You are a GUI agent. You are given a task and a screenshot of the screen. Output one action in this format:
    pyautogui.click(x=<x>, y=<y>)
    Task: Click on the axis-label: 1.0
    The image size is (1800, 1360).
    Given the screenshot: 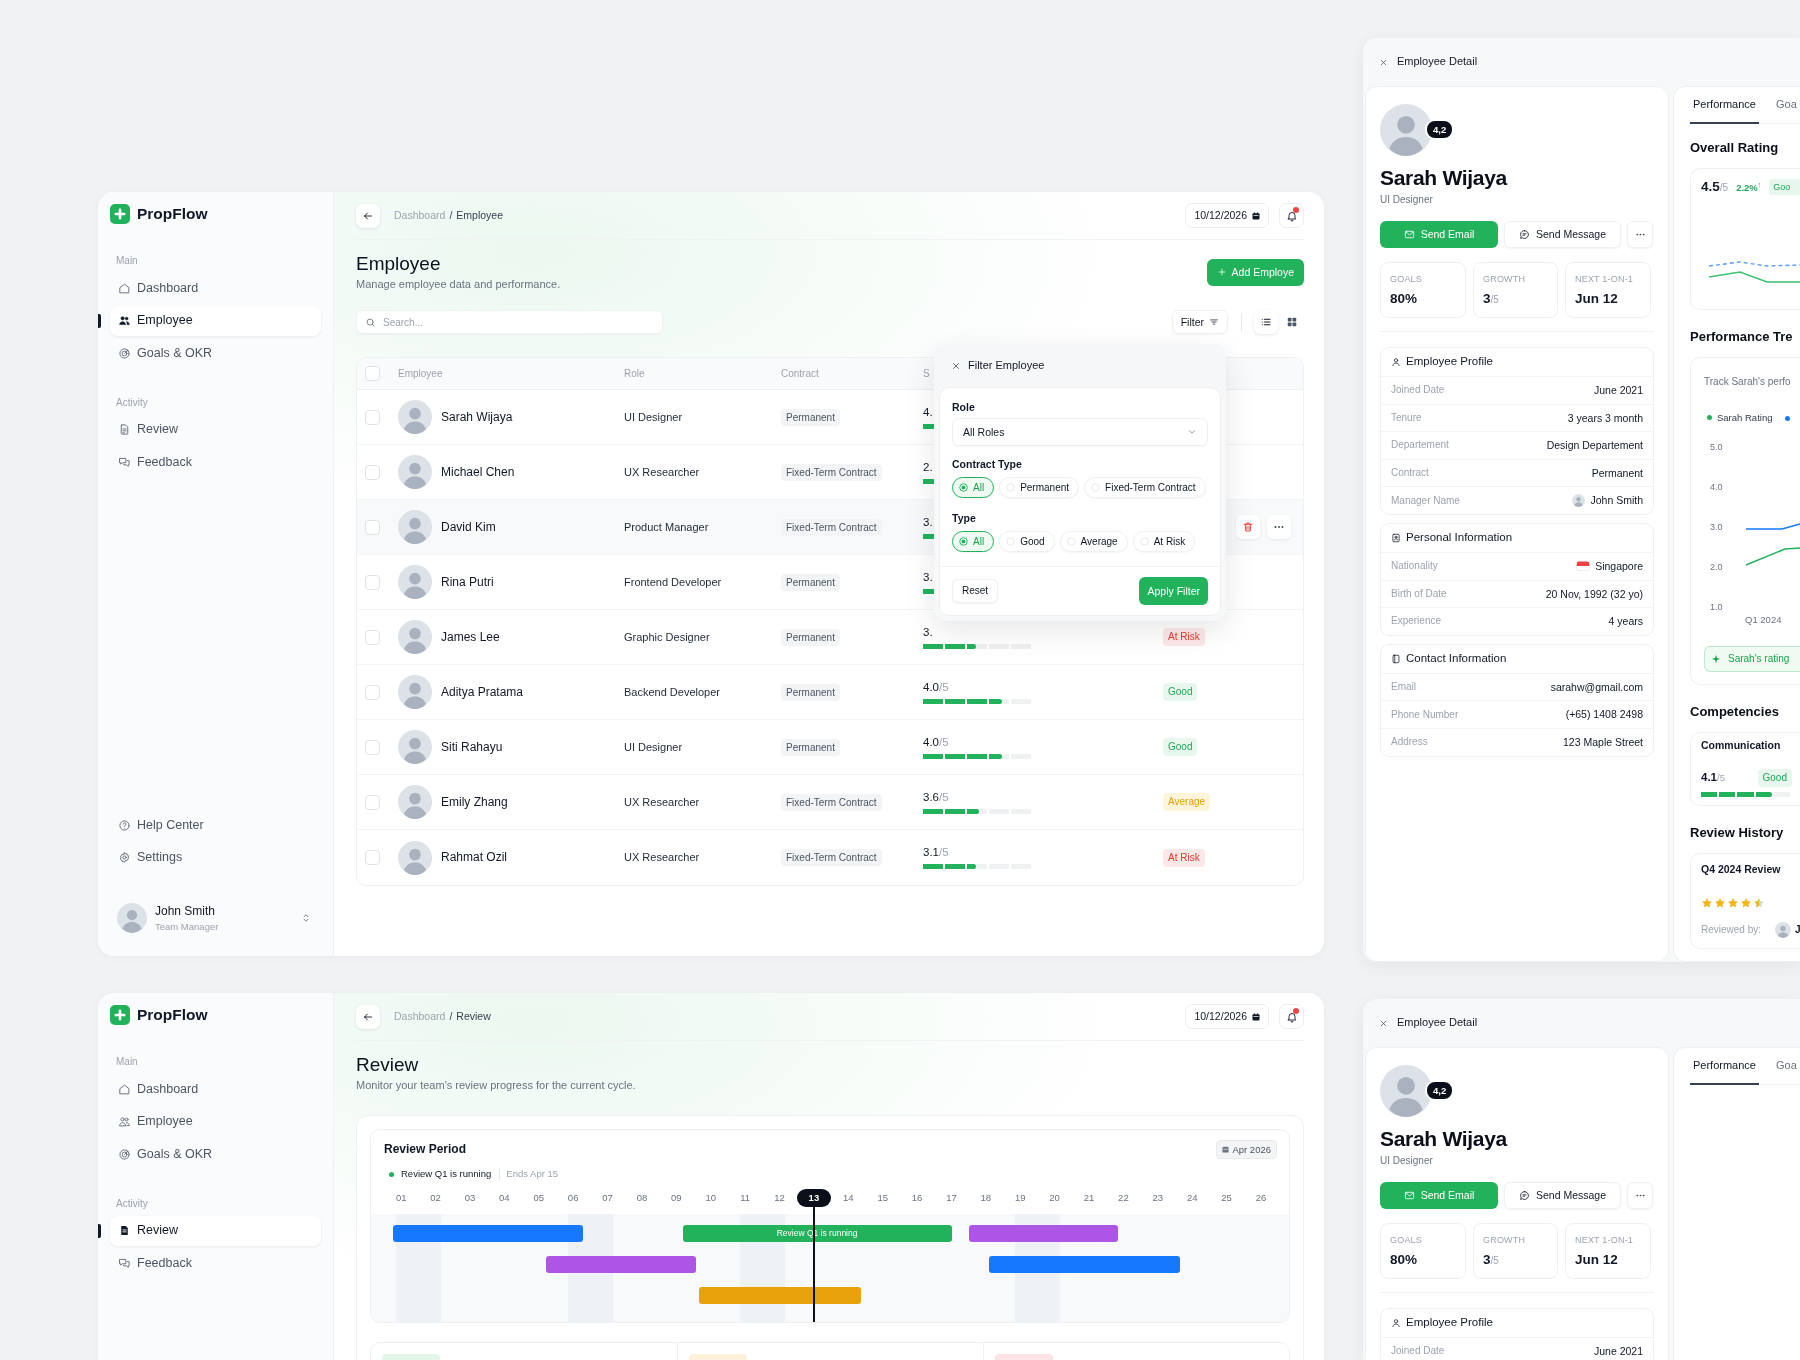 What is the action you would take?
    pyautogui.click(x=1717, y=607)
    